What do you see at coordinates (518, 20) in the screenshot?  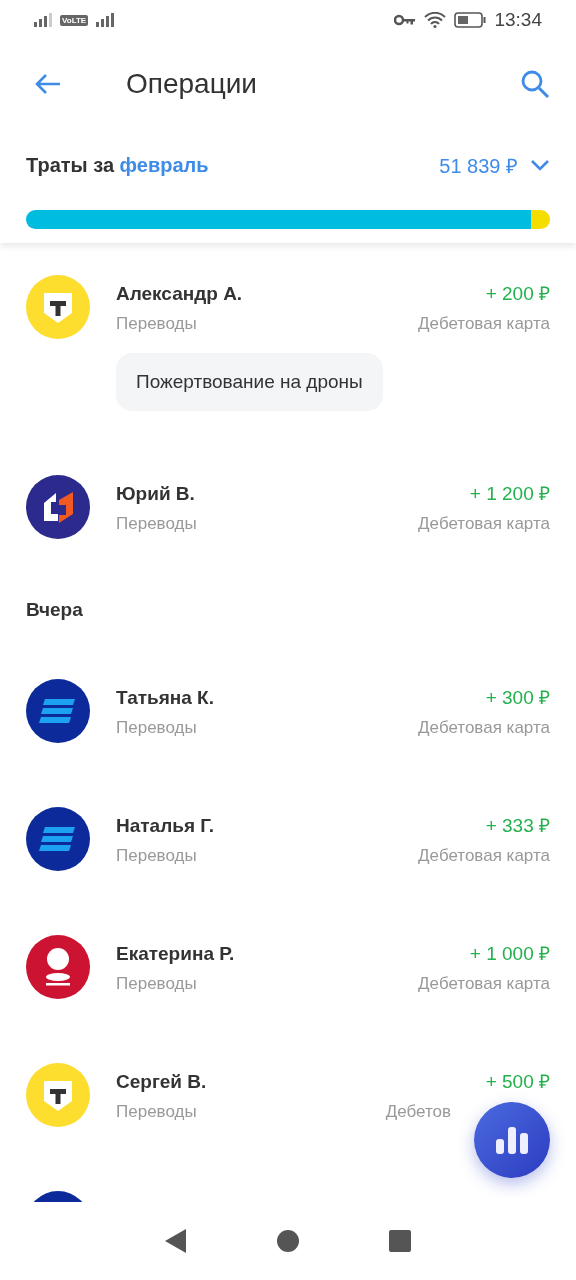 I see `status-time: 13:34` at bounding box center [518, 20].